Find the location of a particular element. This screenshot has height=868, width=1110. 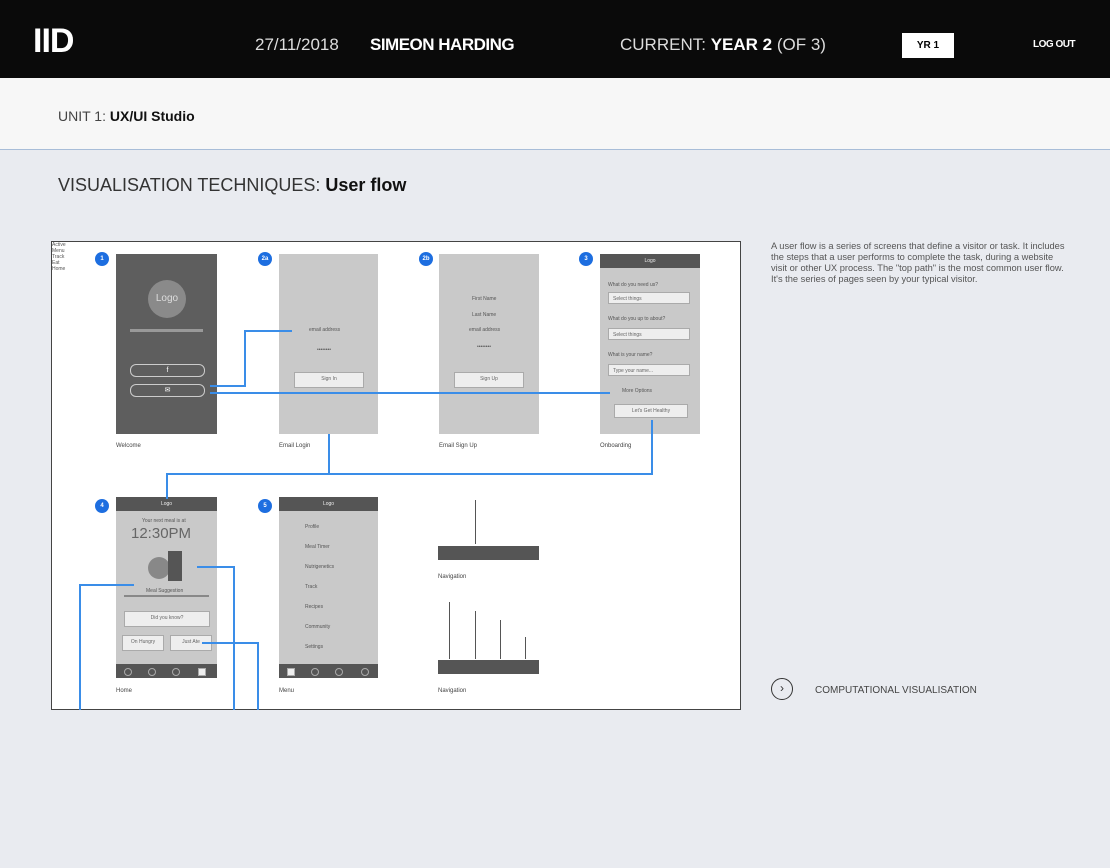

last-name-label: Last Name is located at coordinates (484, 315).